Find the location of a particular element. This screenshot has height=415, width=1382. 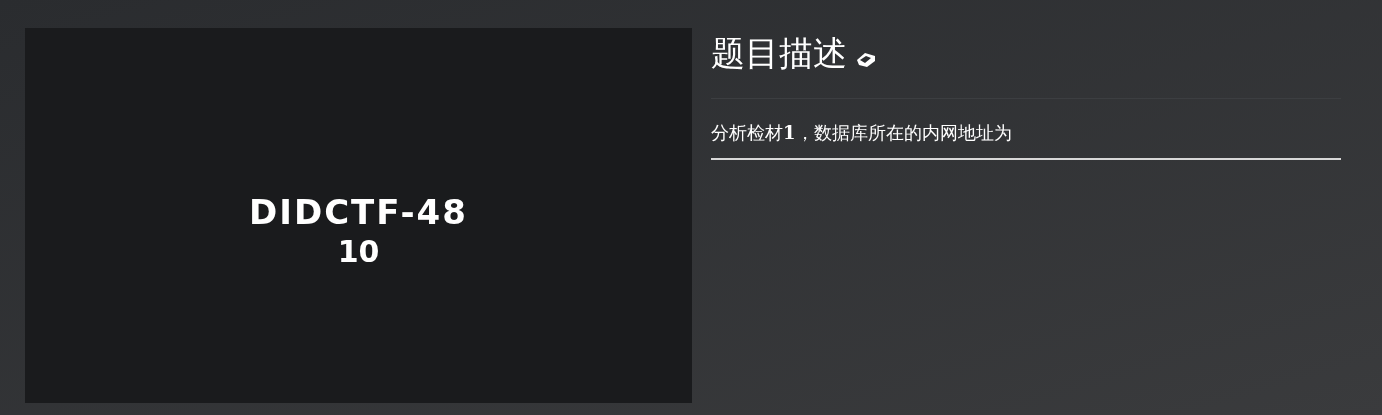

section-heading: 题目描述 is located at coordinates (779, 53).